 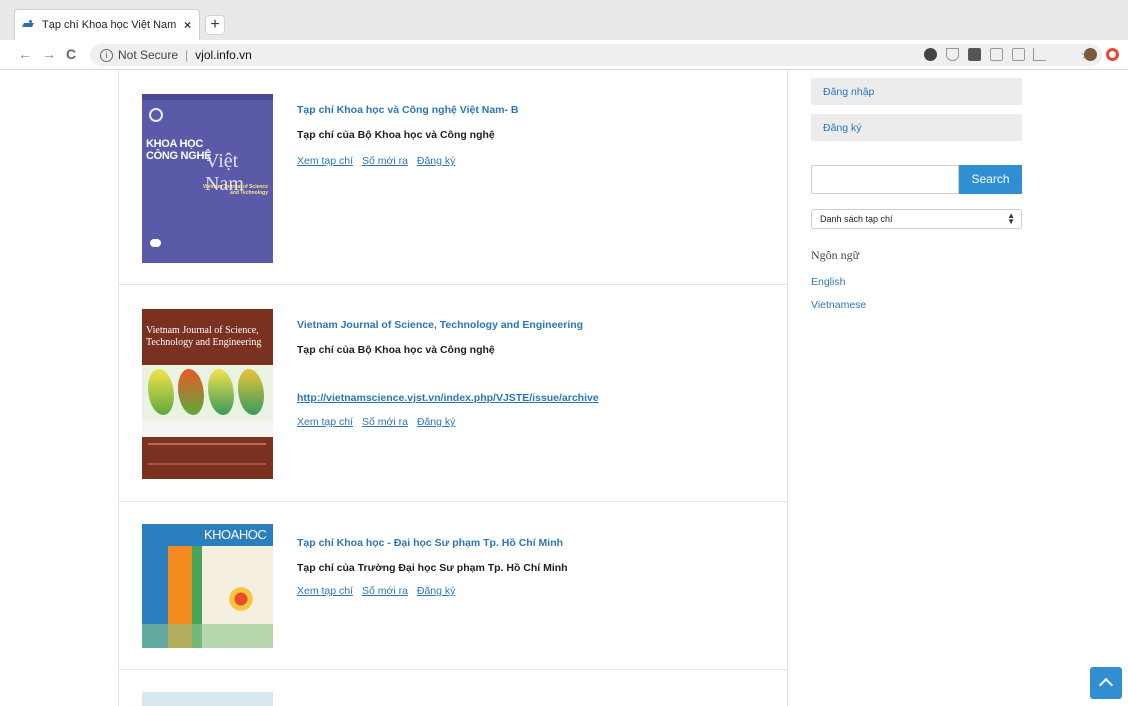 What do you see at coordinates (223, 55) in the screenshot?
I see `url-text: vjol.info.vn` at bounding box center [223, 55].